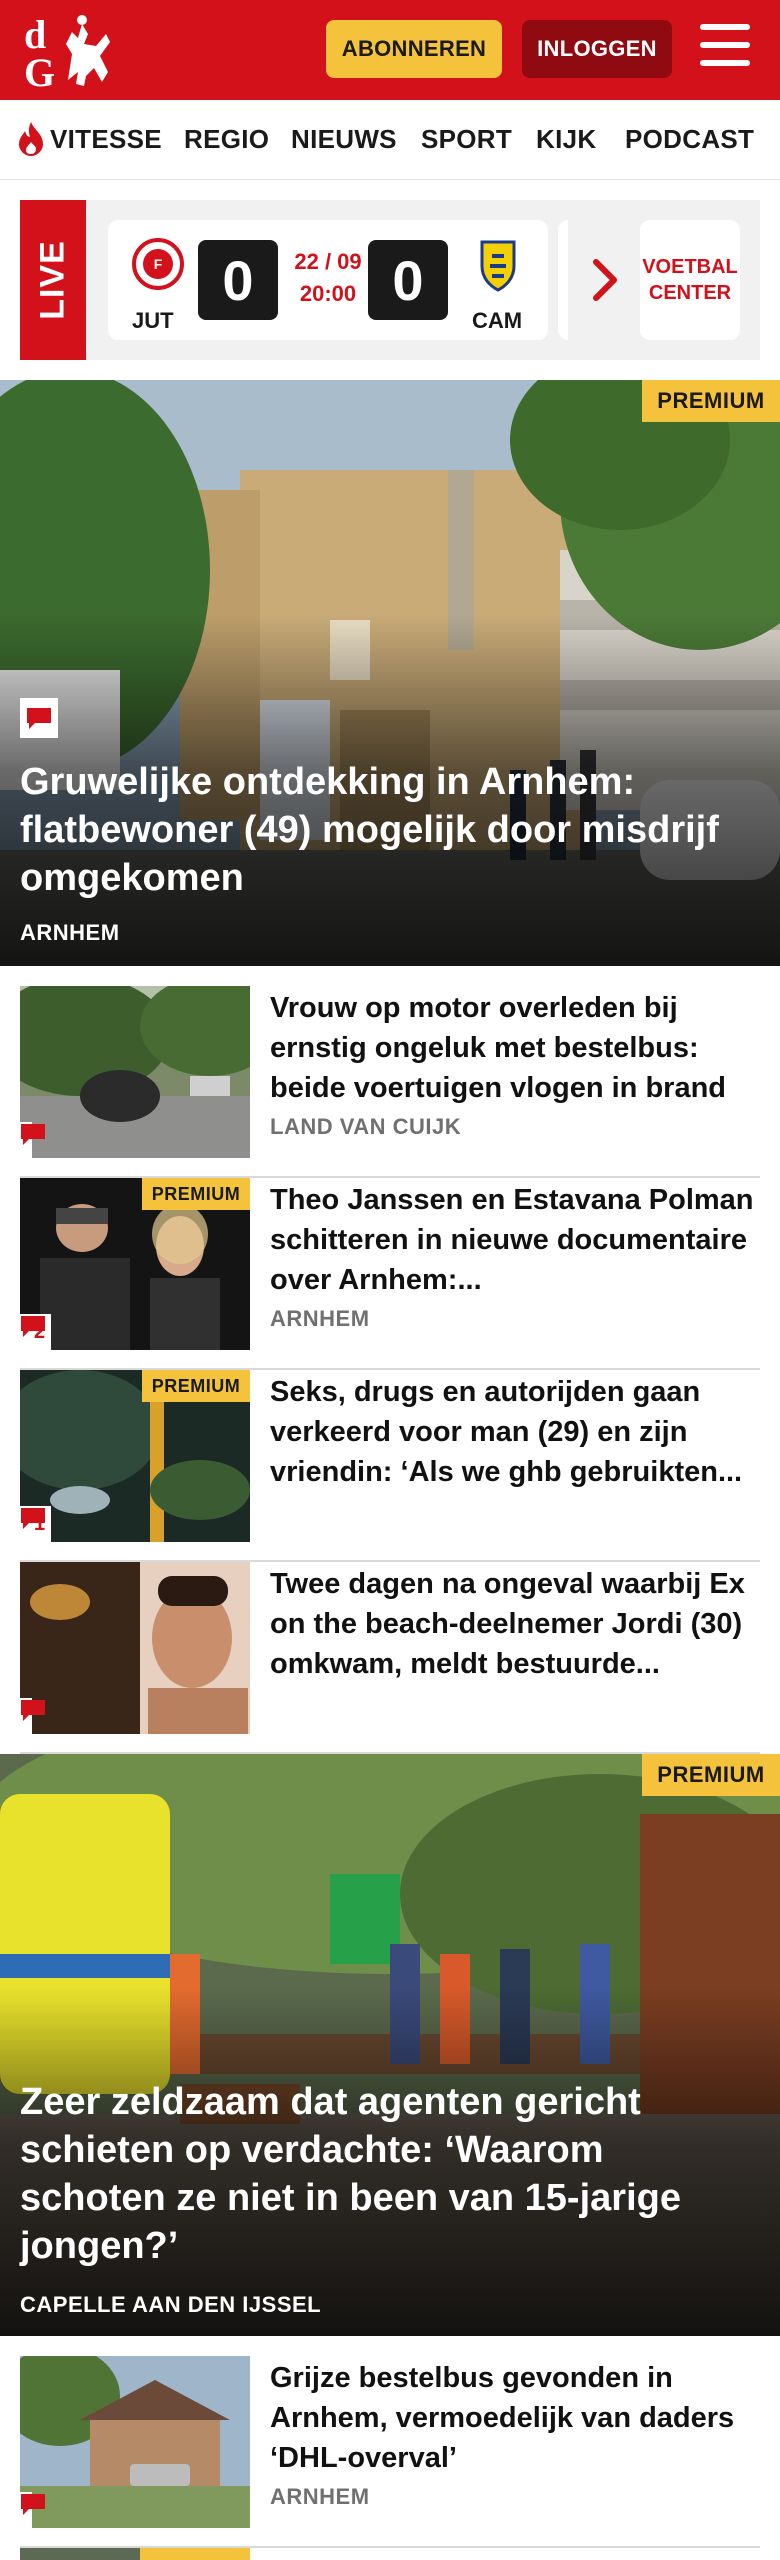 This screenshot has width=780, height=2560. Describe the element at coordinates (226, 139) in the screenshot. I see `nav-item-regio: REGIO` at that location.